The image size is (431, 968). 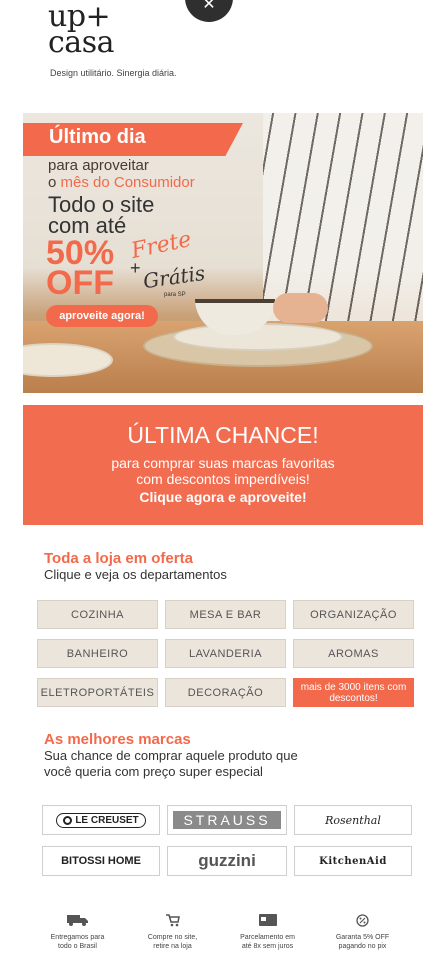 I want to click on dept-lavanderia-button: LAVANDERIA, so click(x=225, y=653).